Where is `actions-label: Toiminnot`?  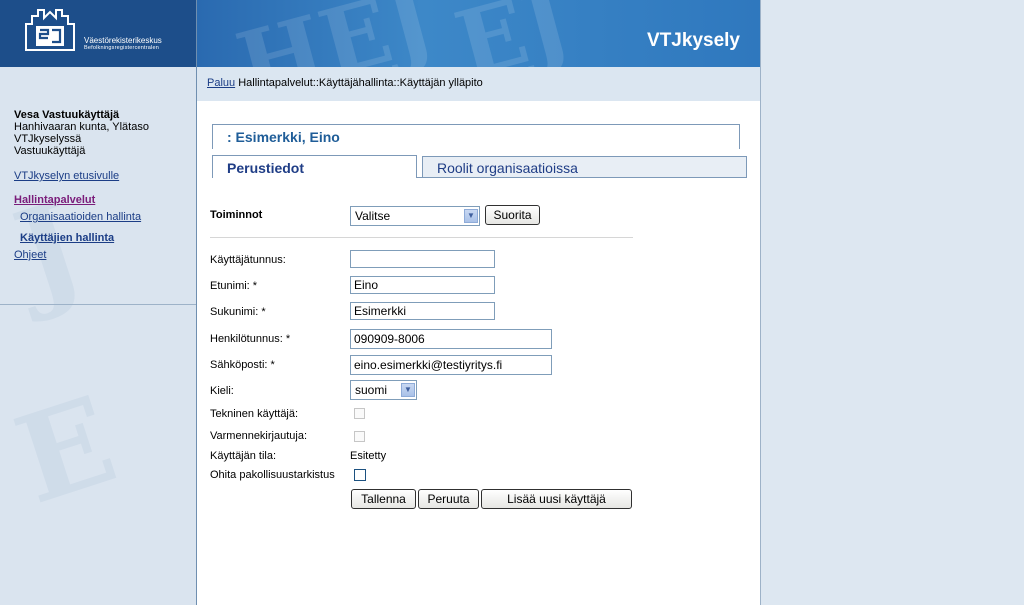
actions-label: Toiminnot is located at coordinates (236, 215).